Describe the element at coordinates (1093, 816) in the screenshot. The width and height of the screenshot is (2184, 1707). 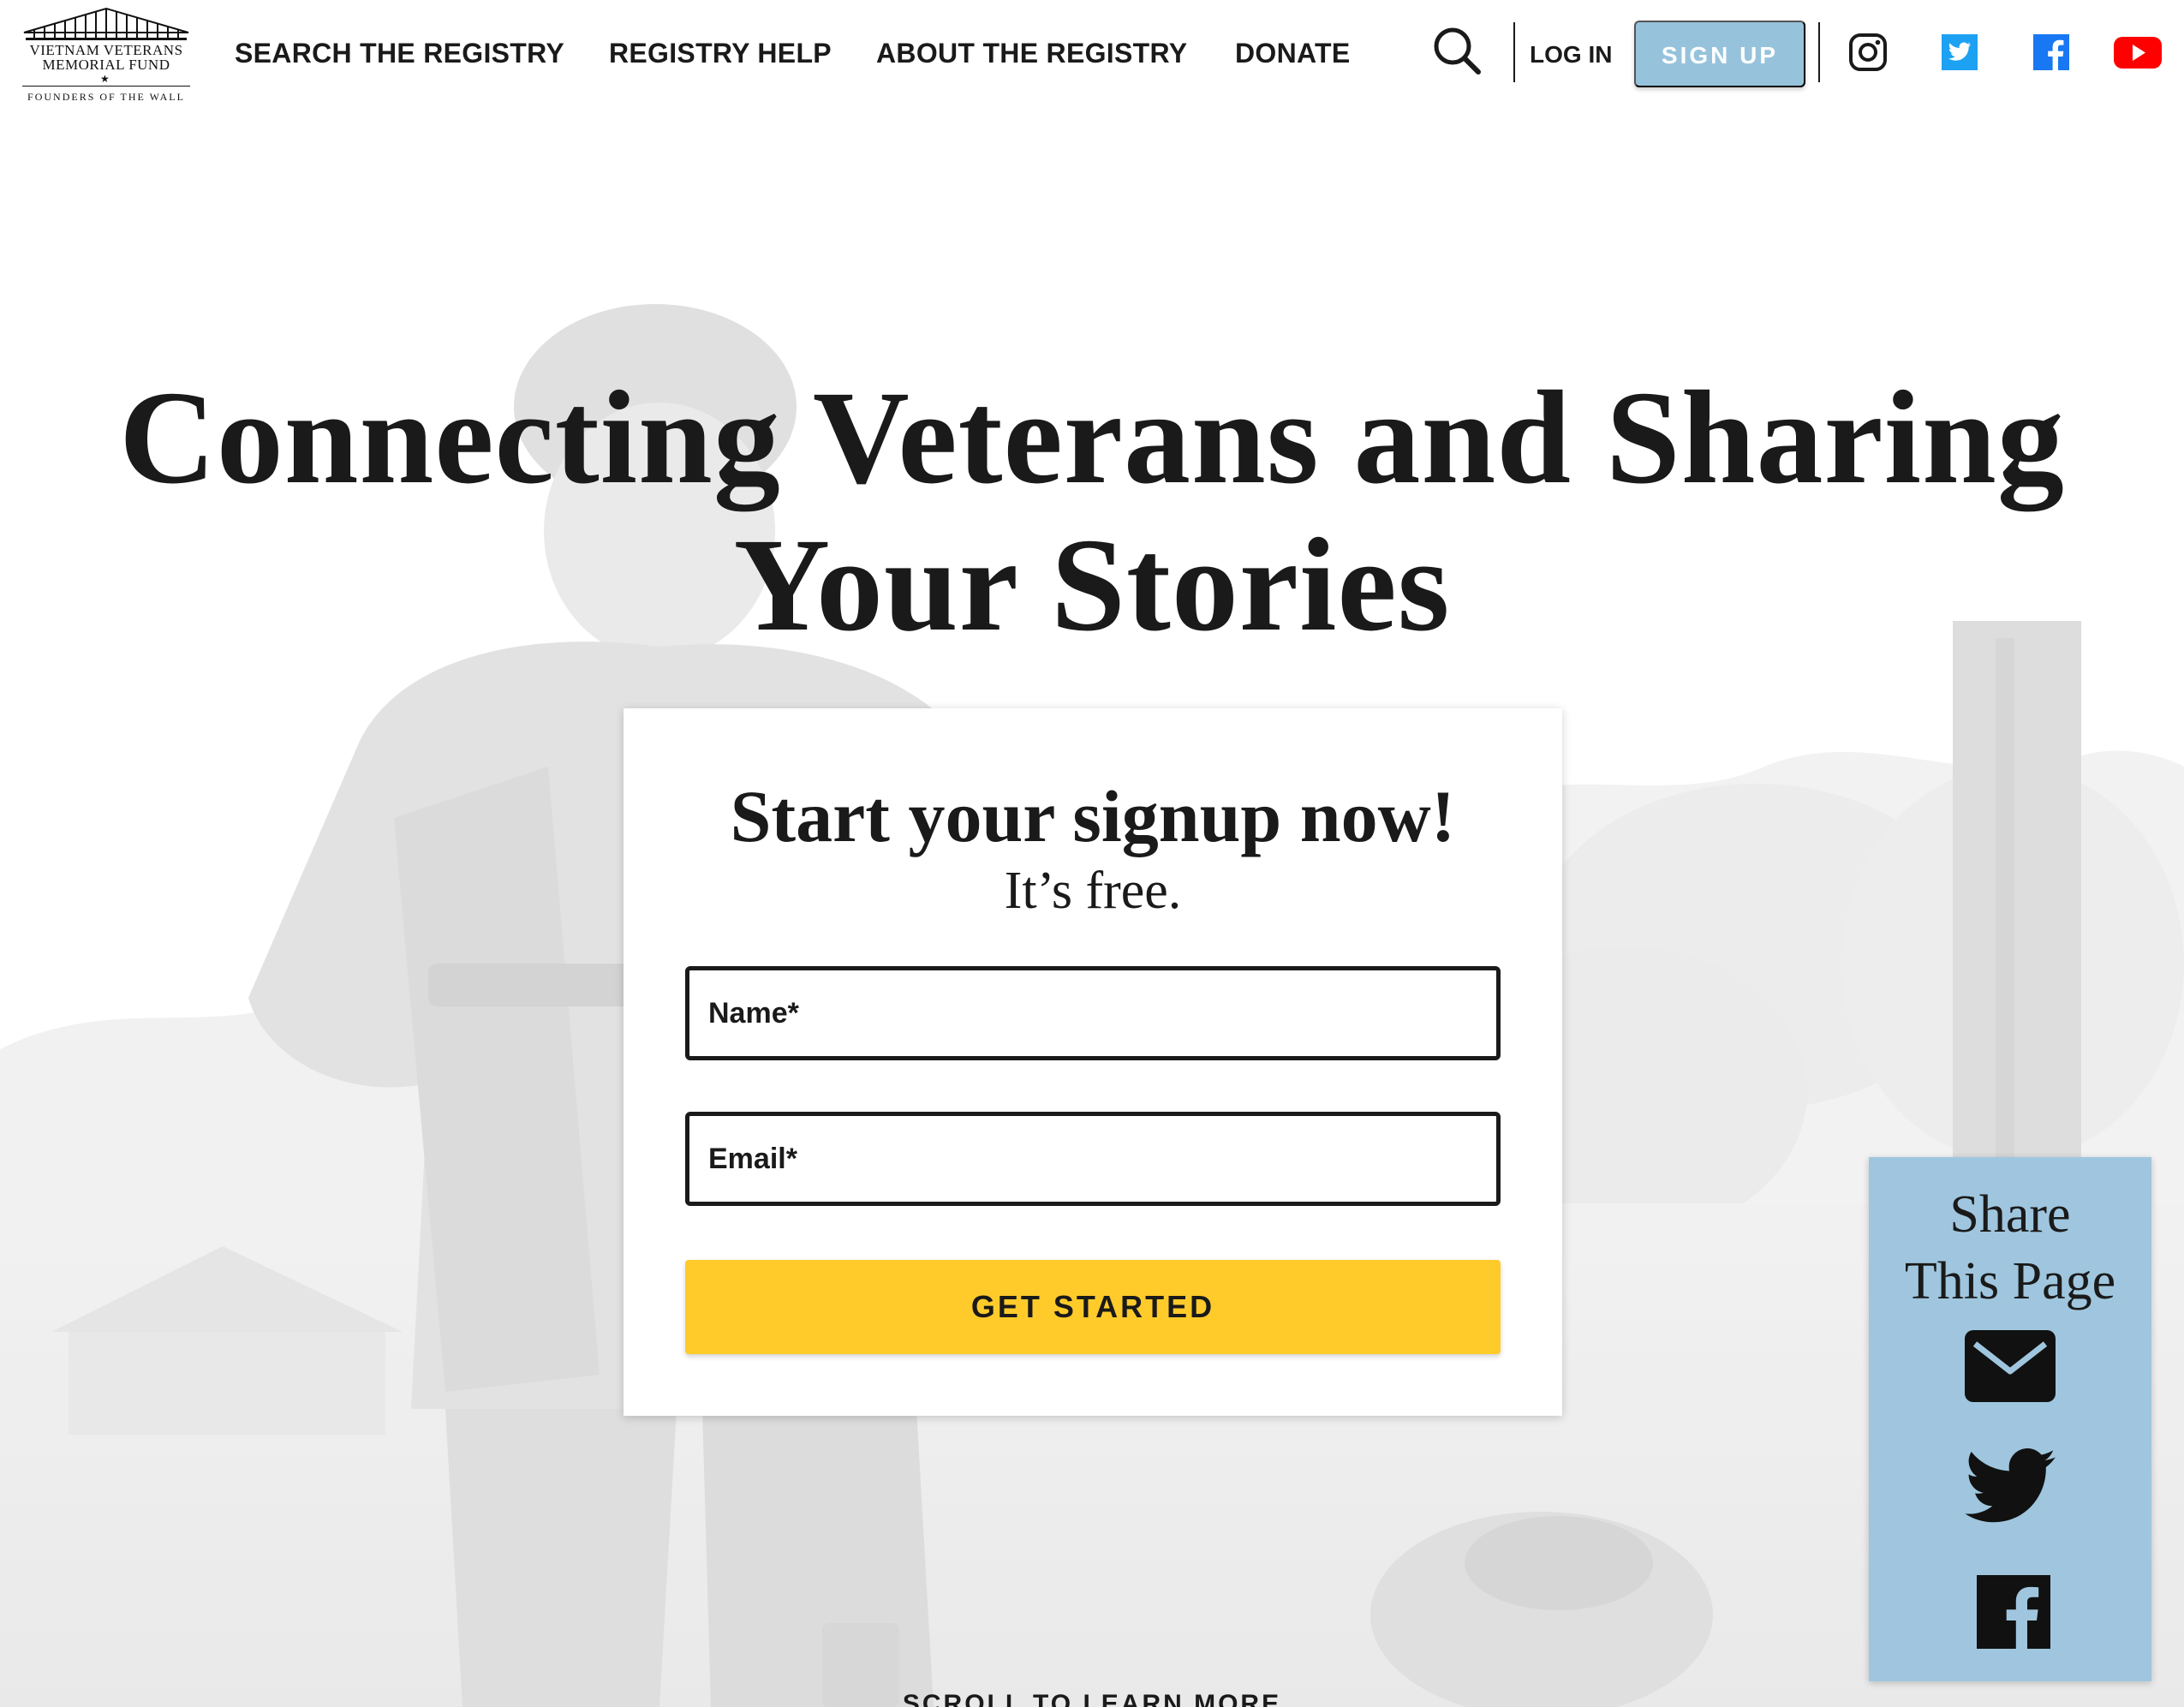
I see `signup-card-title: Start your signup now!` at that location.